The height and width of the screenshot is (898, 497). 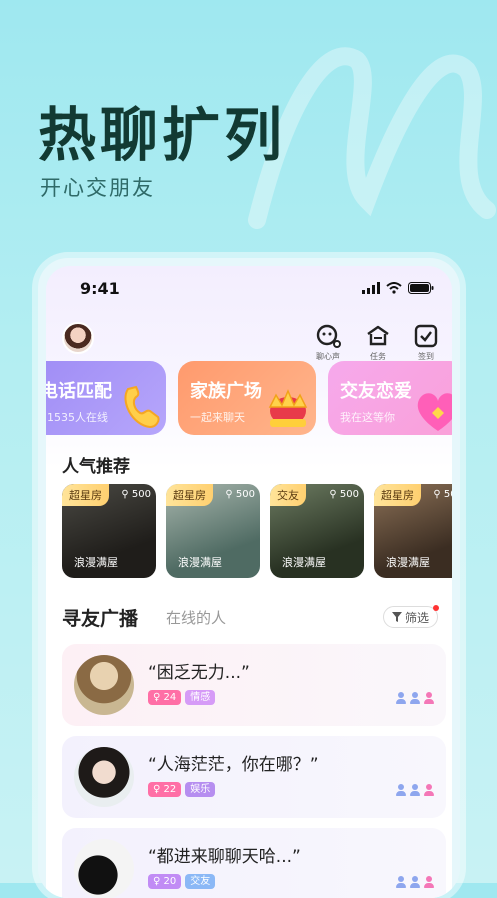 What do you see at coordinates (394, 288) in the screenshot?
I see `wifi-icon` at bounding box center [394, 288].